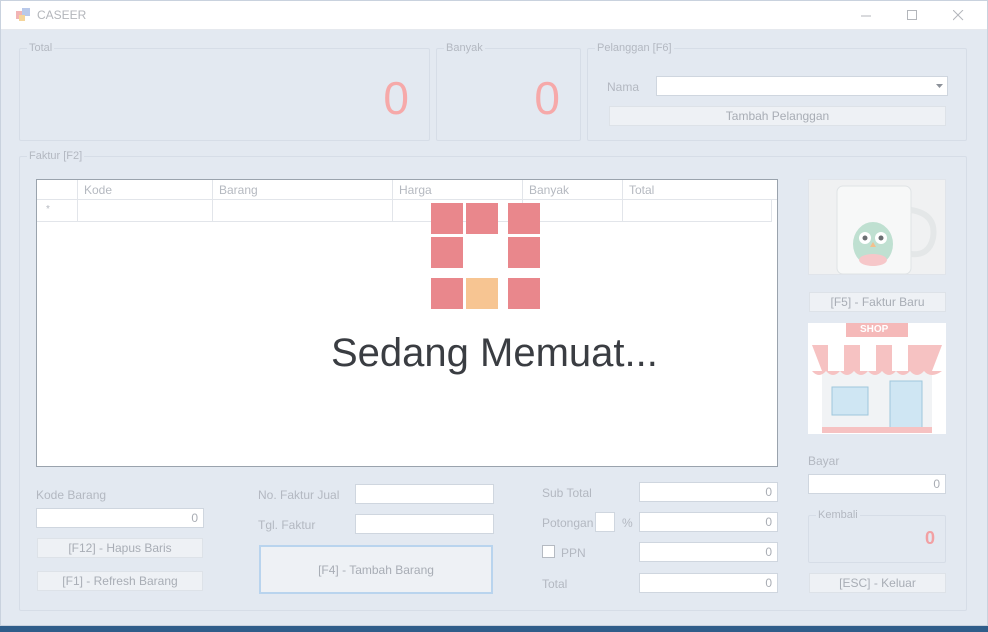 This screenshot has width=988, height=632. I want to click on minimize-icon, so click(865, 15).